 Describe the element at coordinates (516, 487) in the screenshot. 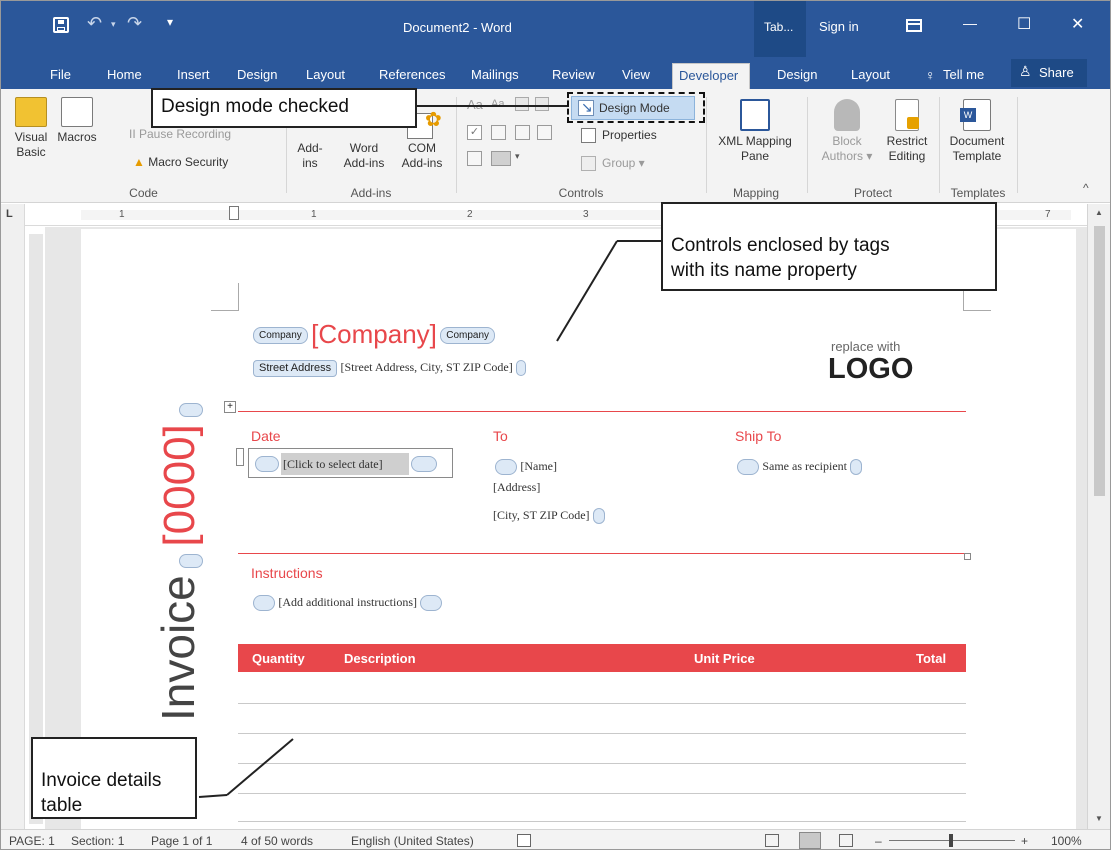

I see `recipient-address: [Address]` at that location.